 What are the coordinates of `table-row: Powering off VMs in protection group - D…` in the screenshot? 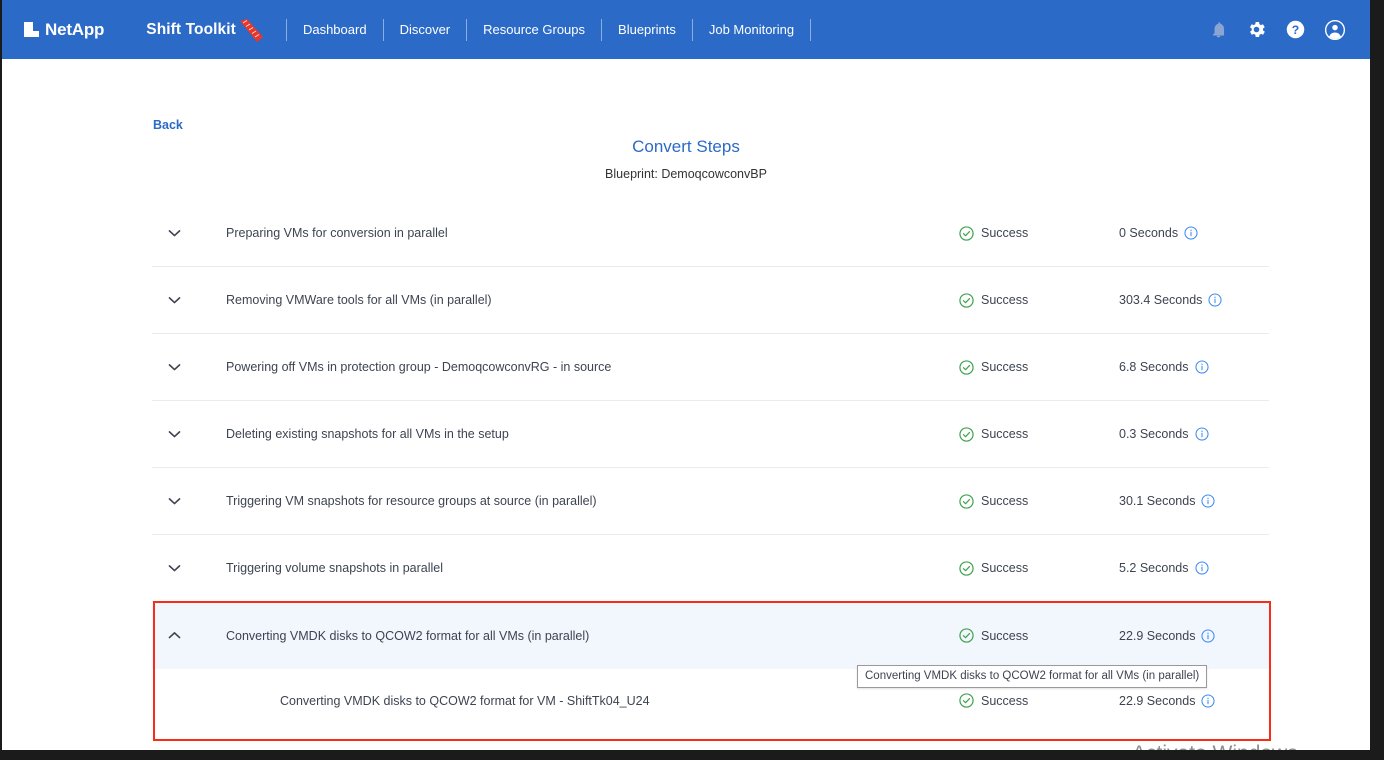 It's located at (710, 367).